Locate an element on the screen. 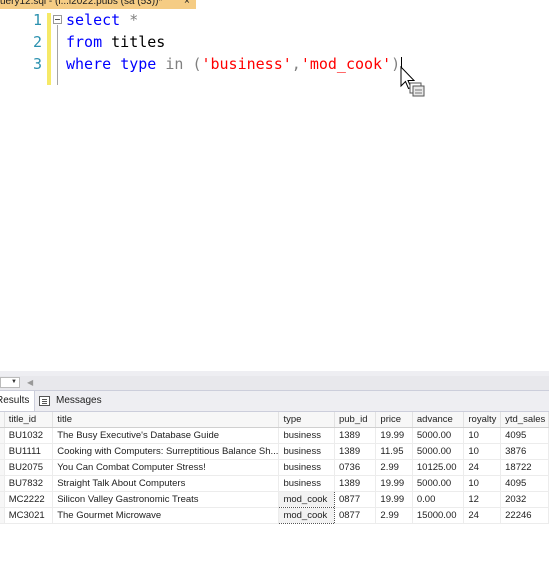  result-tab-strip: Results Messages is located at coordinates (274, 401).